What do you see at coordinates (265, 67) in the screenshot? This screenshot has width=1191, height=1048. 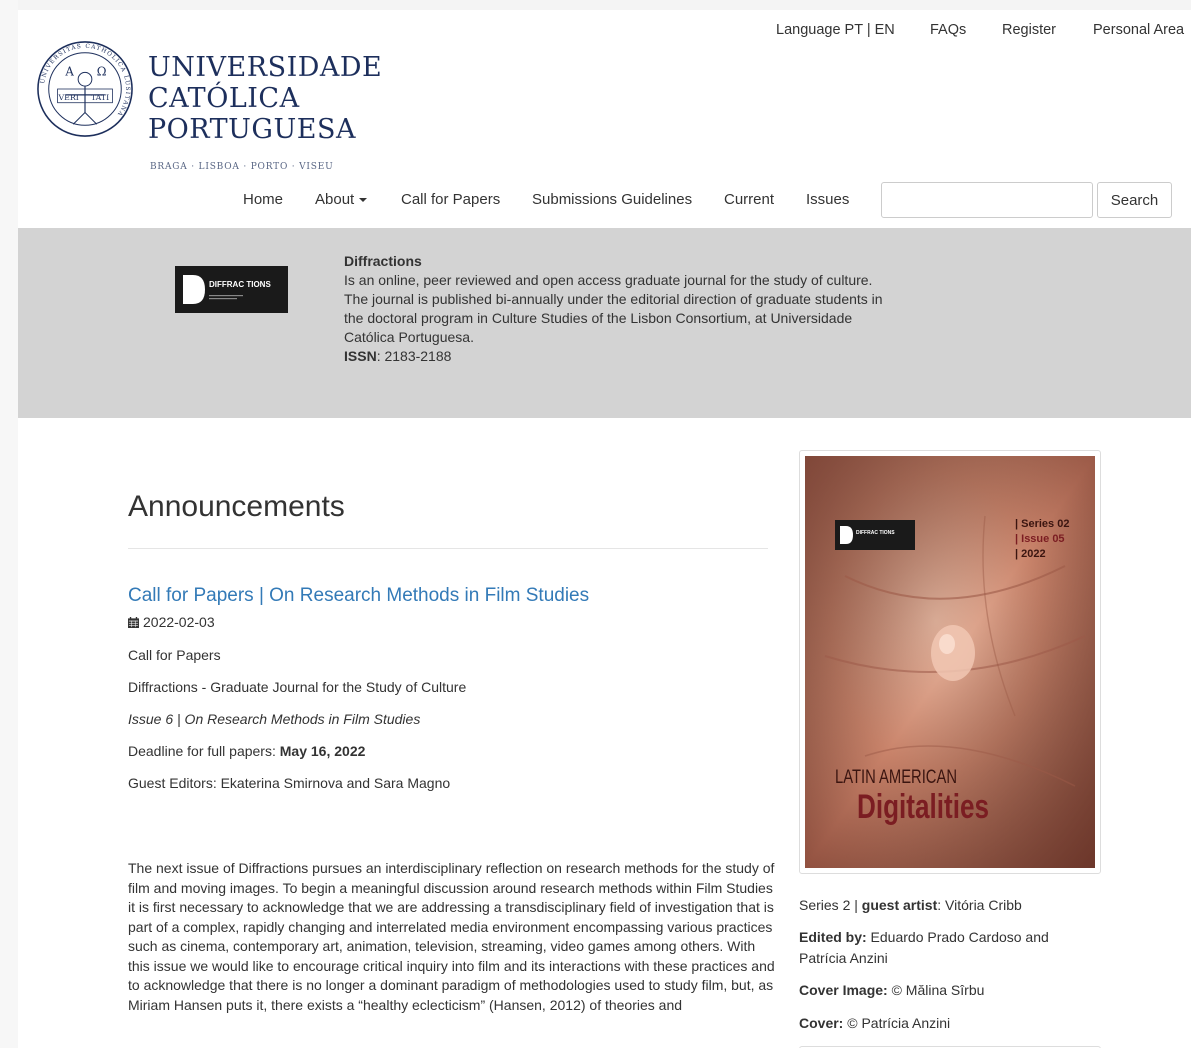 I see `wordmark-line-1: UNIVERSIDADE` at bounding box center [265, 67].